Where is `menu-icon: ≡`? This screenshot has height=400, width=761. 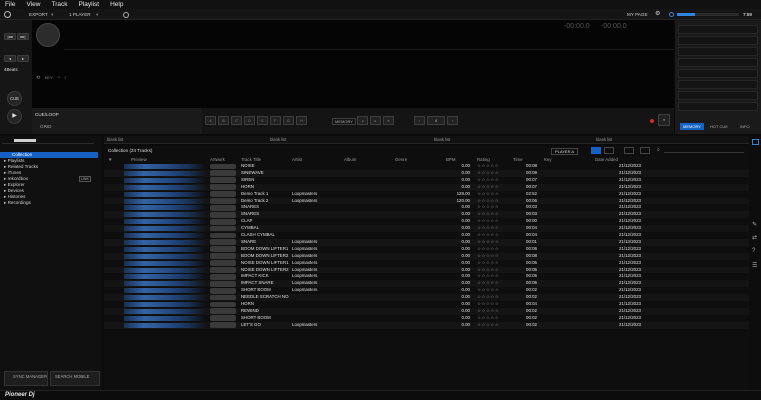 menu-icon: ≡ is located at coordinates (664, 120).